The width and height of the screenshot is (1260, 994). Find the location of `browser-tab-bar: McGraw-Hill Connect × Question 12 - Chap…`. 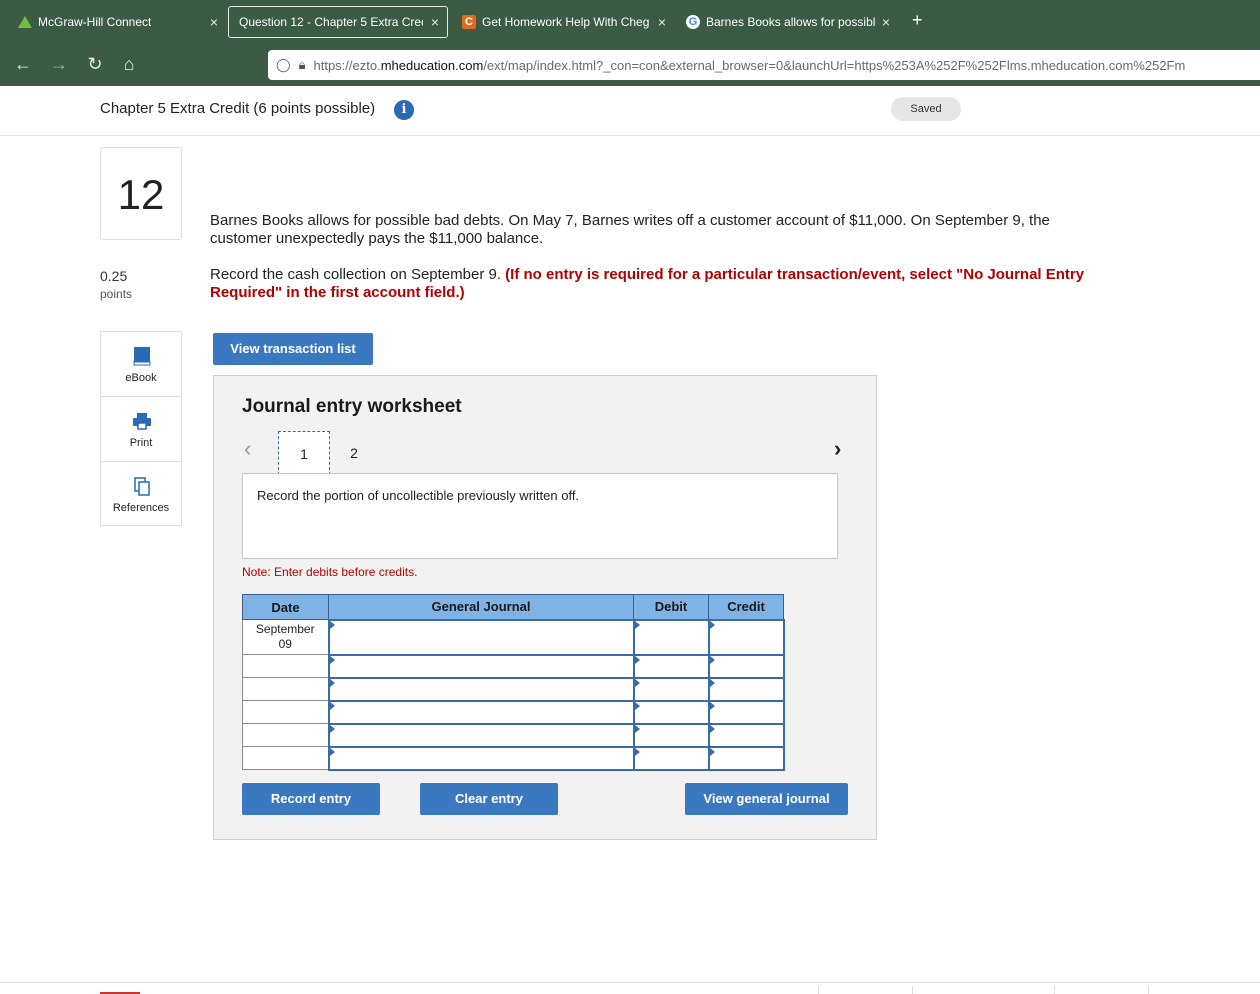

browser-tab-bar: McGraw-Hill Connect × Question 12 - Chap… is located at coordinates (630, 22).